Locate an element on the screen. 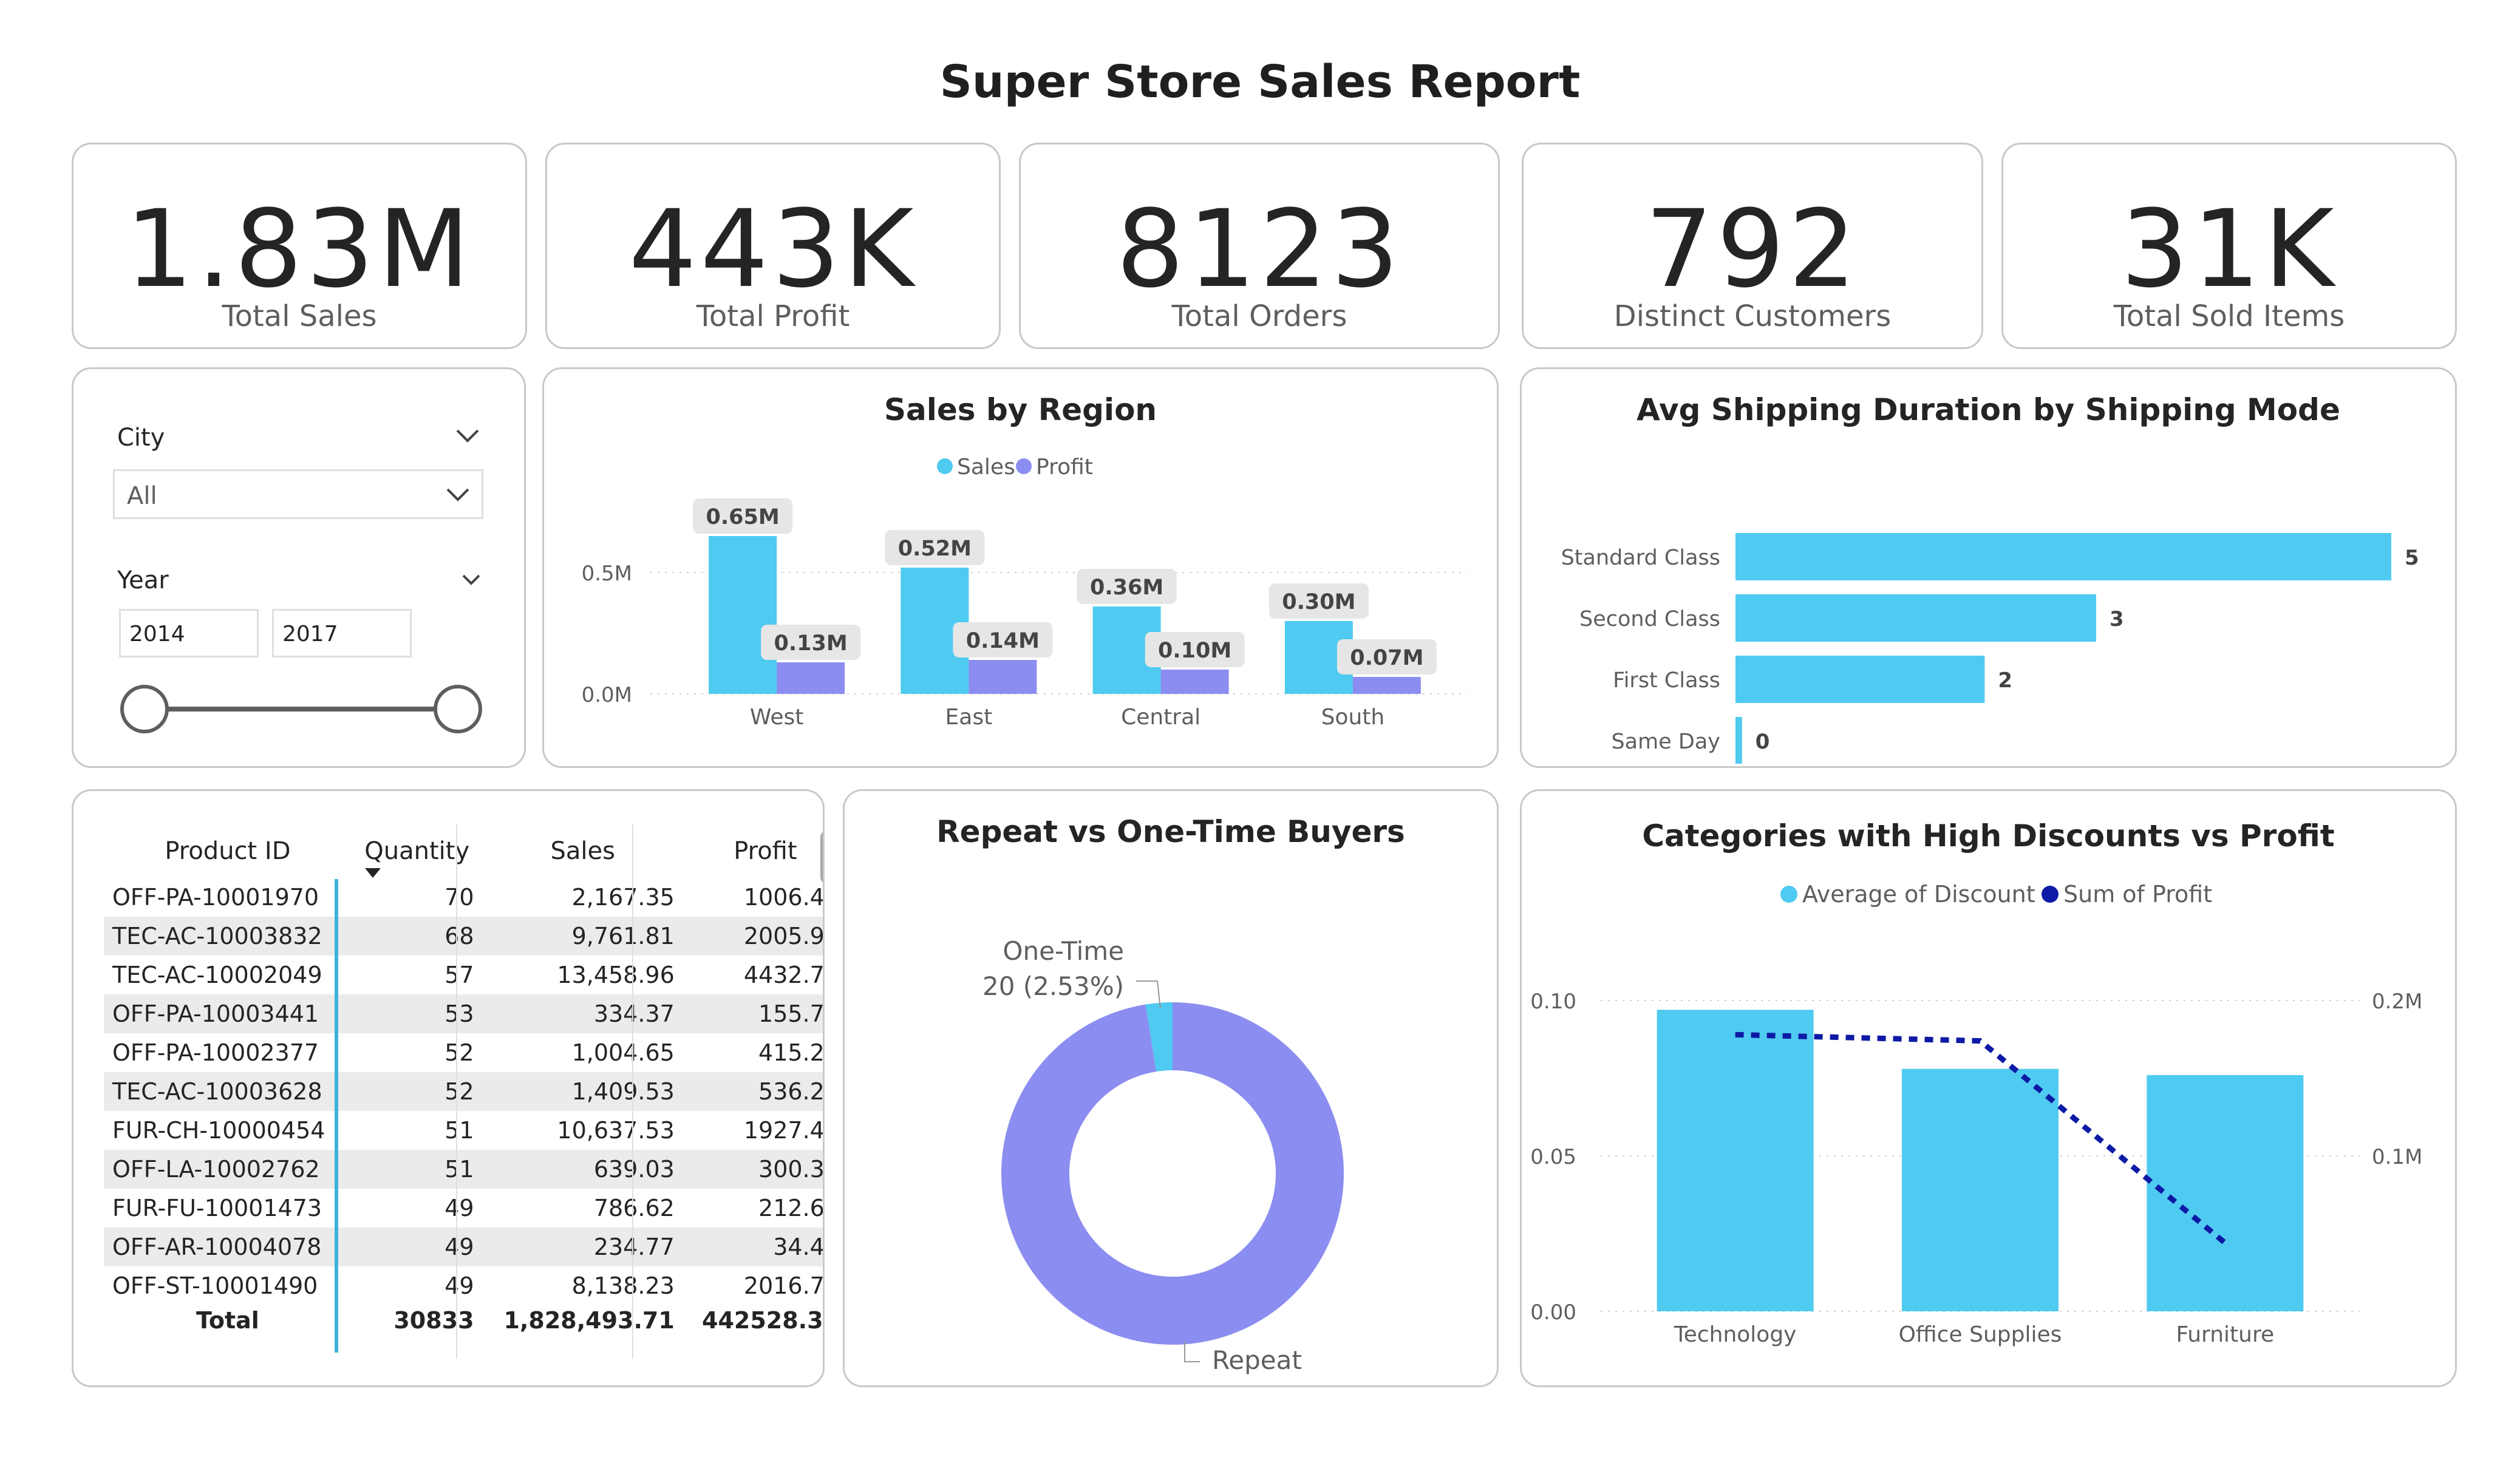  kpi-label: Total Orders is located at coordinates (1259, 316).